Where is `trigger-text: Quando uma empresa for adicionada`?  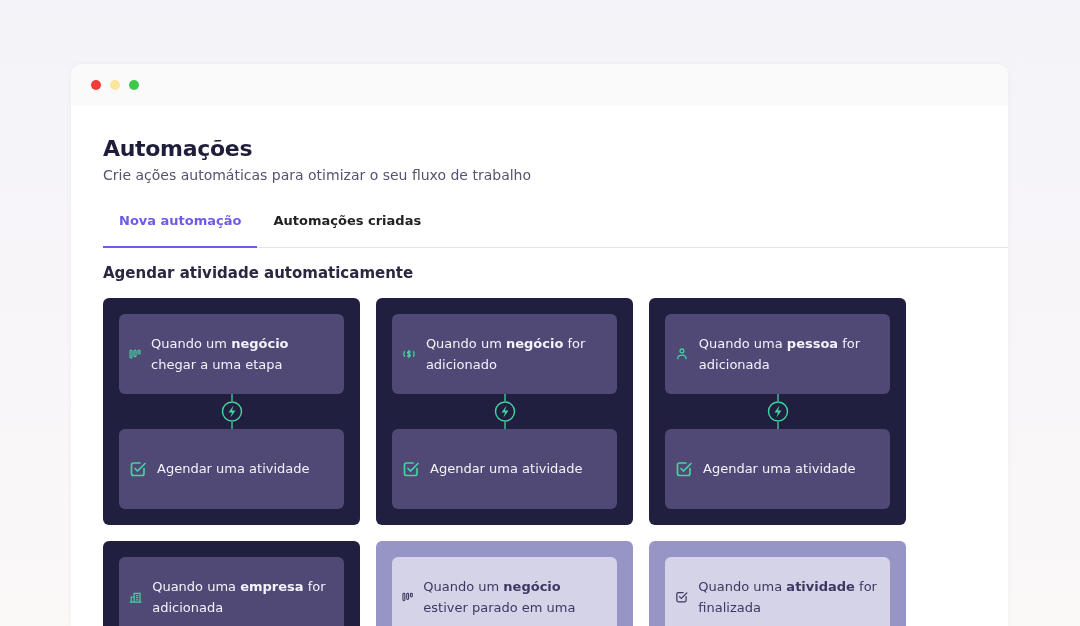
trigger-text: Quando uma empresa for adicionada is located at coordinates (239, 597).